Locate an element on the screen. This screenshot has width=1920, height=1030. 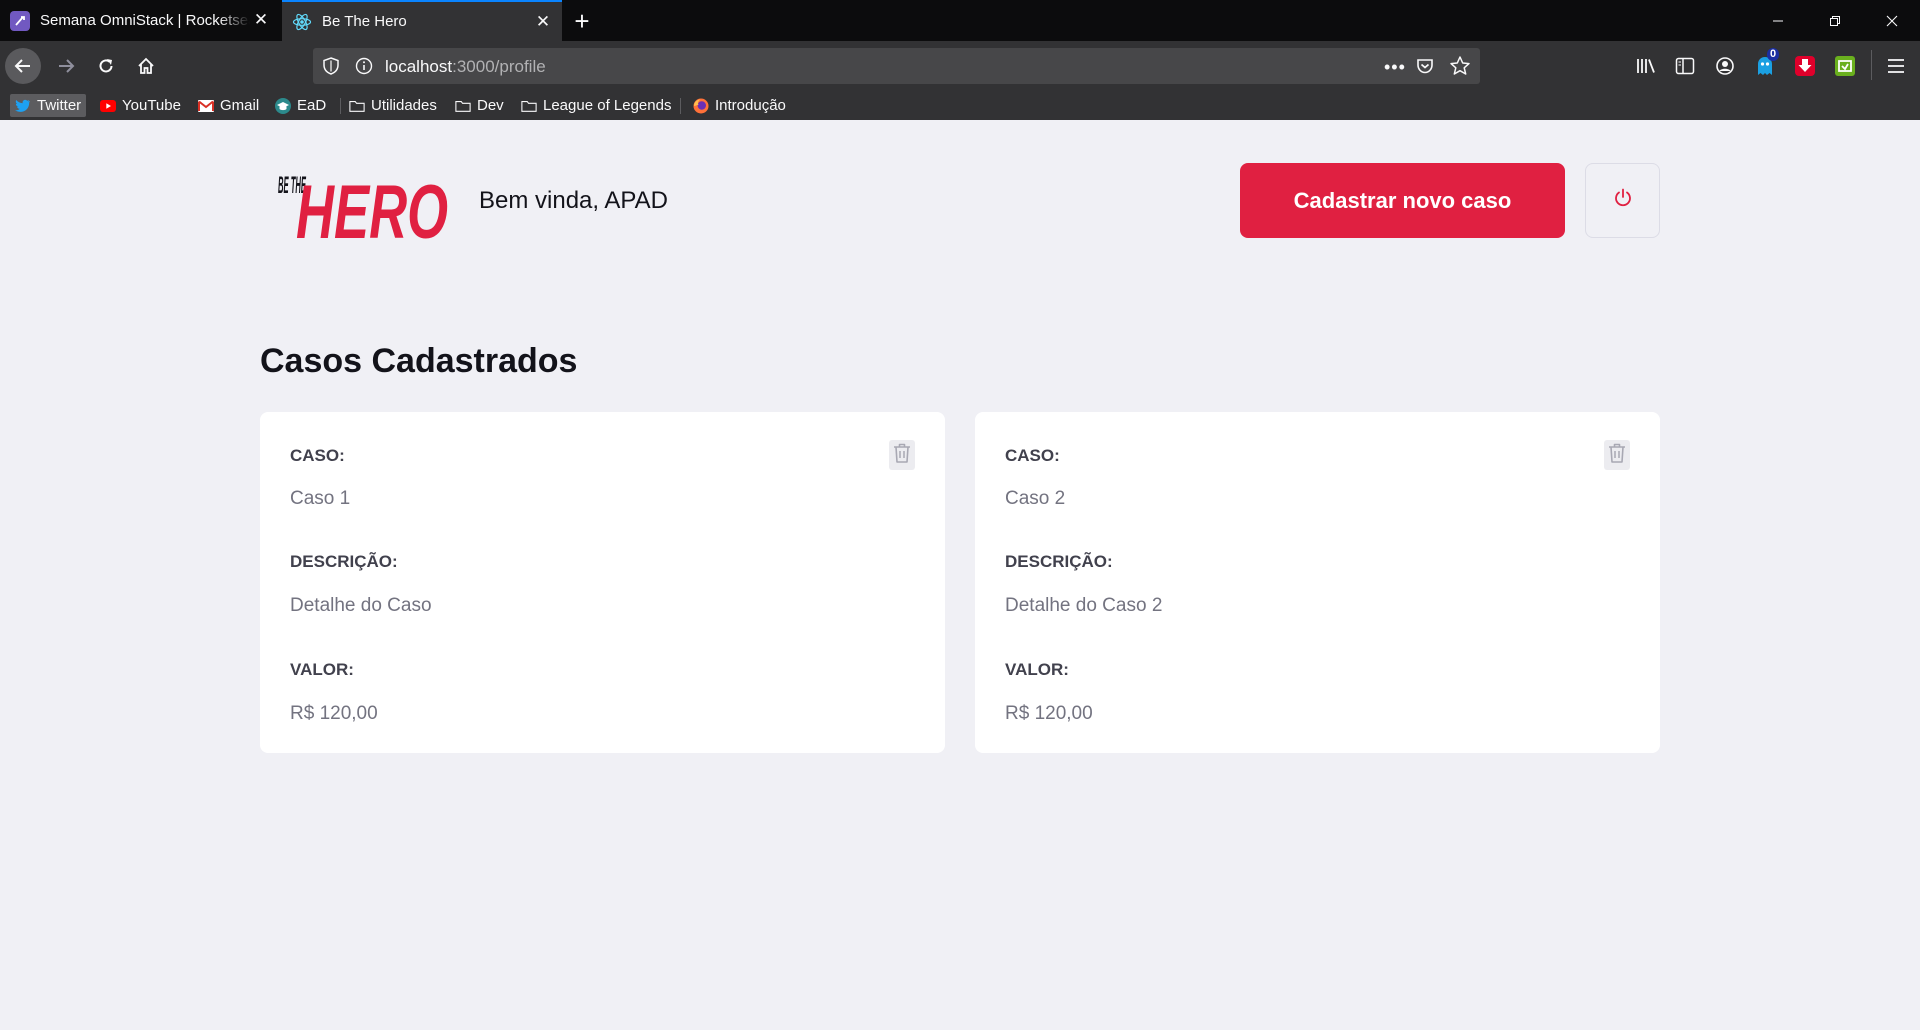
gmail-icon is located at coordinates (206, 106).